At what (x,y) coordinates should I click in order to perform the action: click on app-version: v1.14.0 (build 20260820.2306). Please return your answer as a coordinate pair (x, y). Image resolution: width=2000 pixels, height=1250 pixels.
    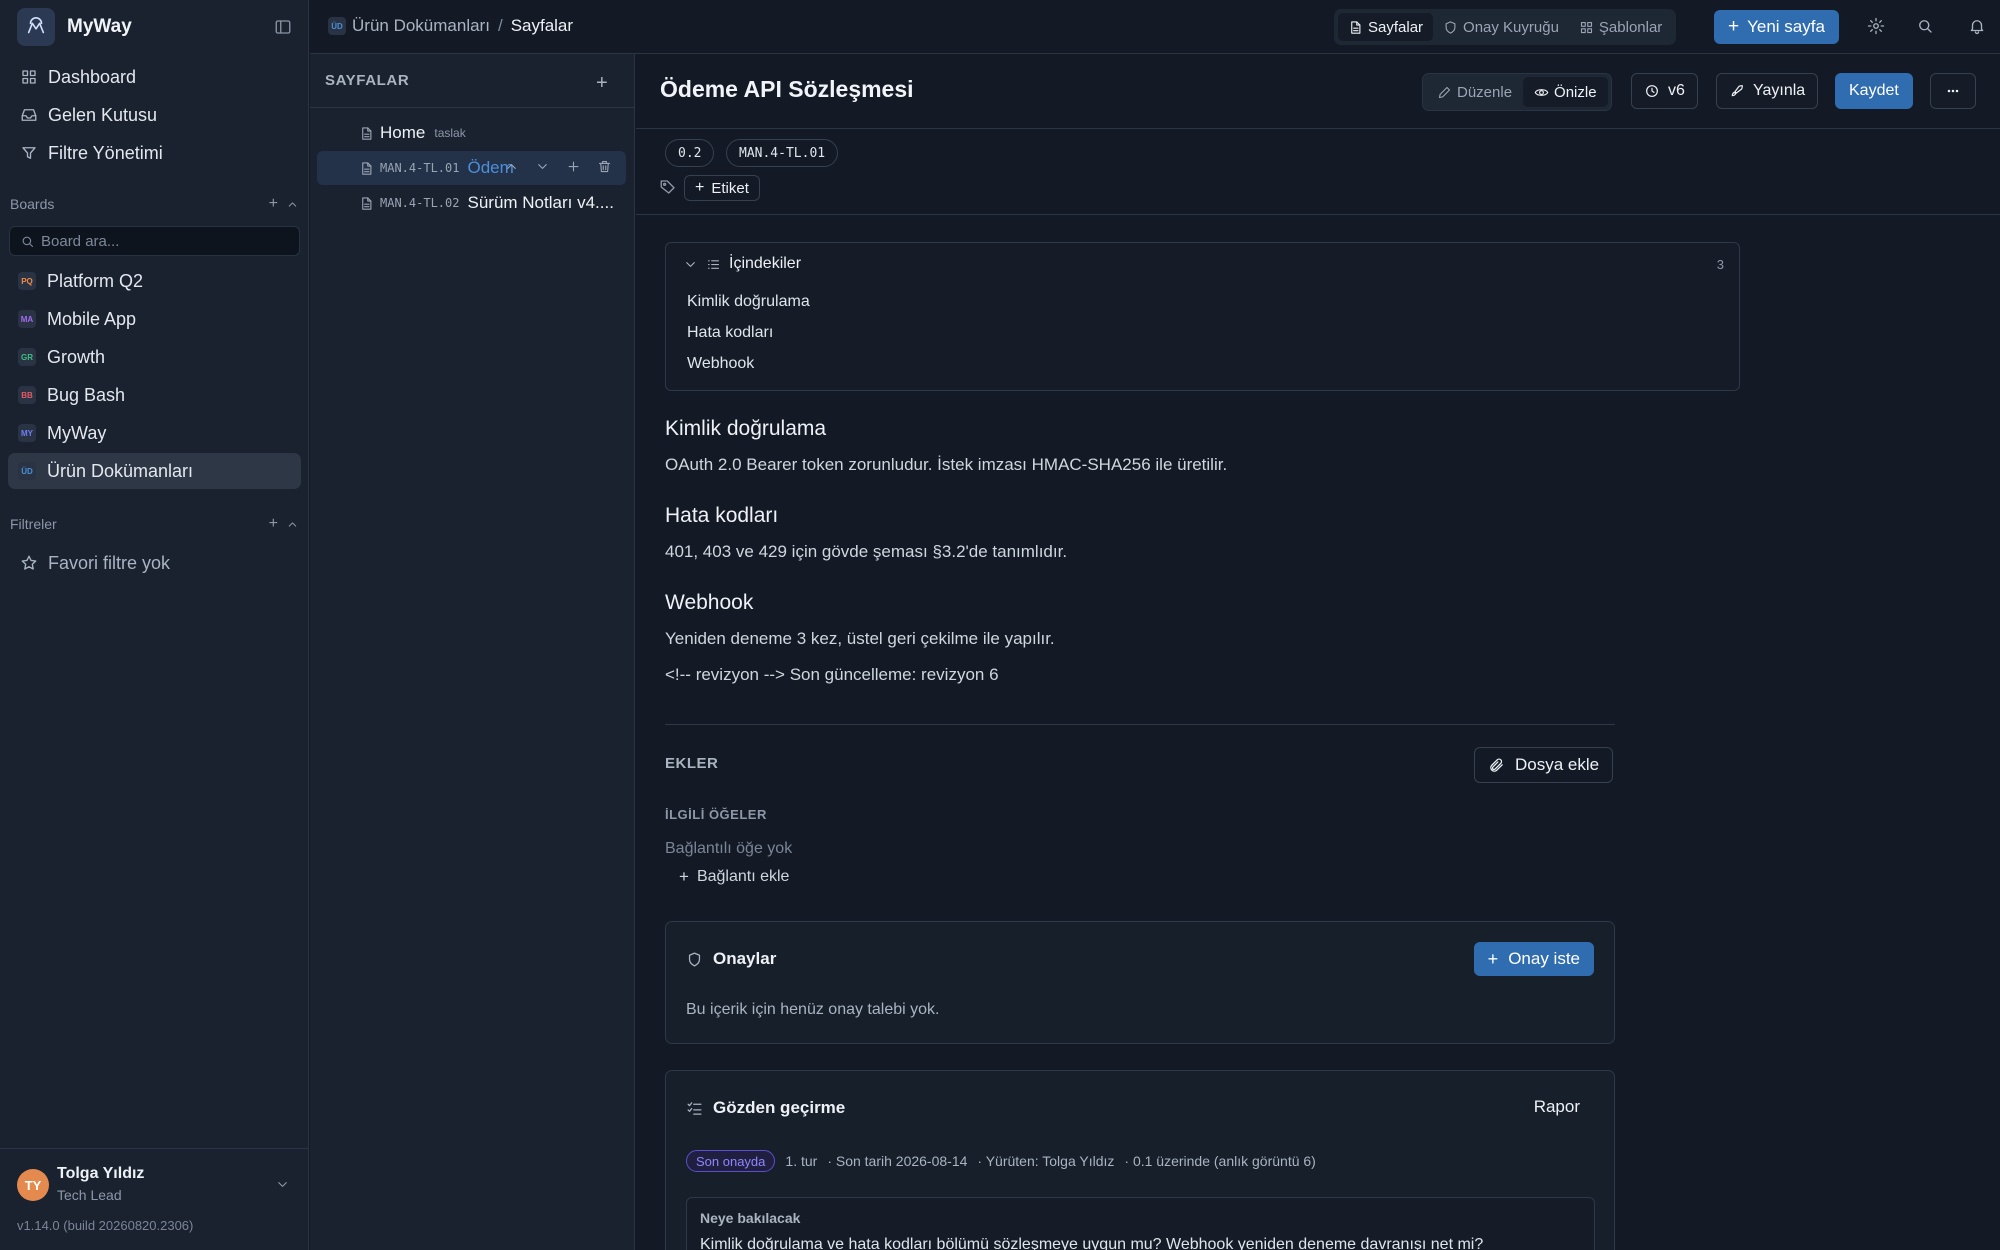
    Looking at the image, I should click on (105, 1225).